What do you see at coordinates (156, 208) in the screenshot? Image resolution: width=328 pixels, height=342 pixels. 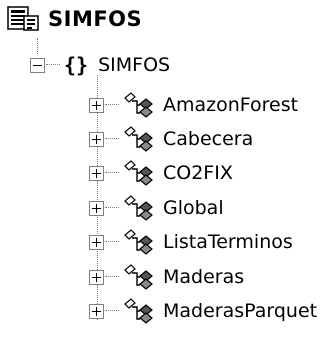 I see `tree-class-node: Global` at bounding box center [156, 208].